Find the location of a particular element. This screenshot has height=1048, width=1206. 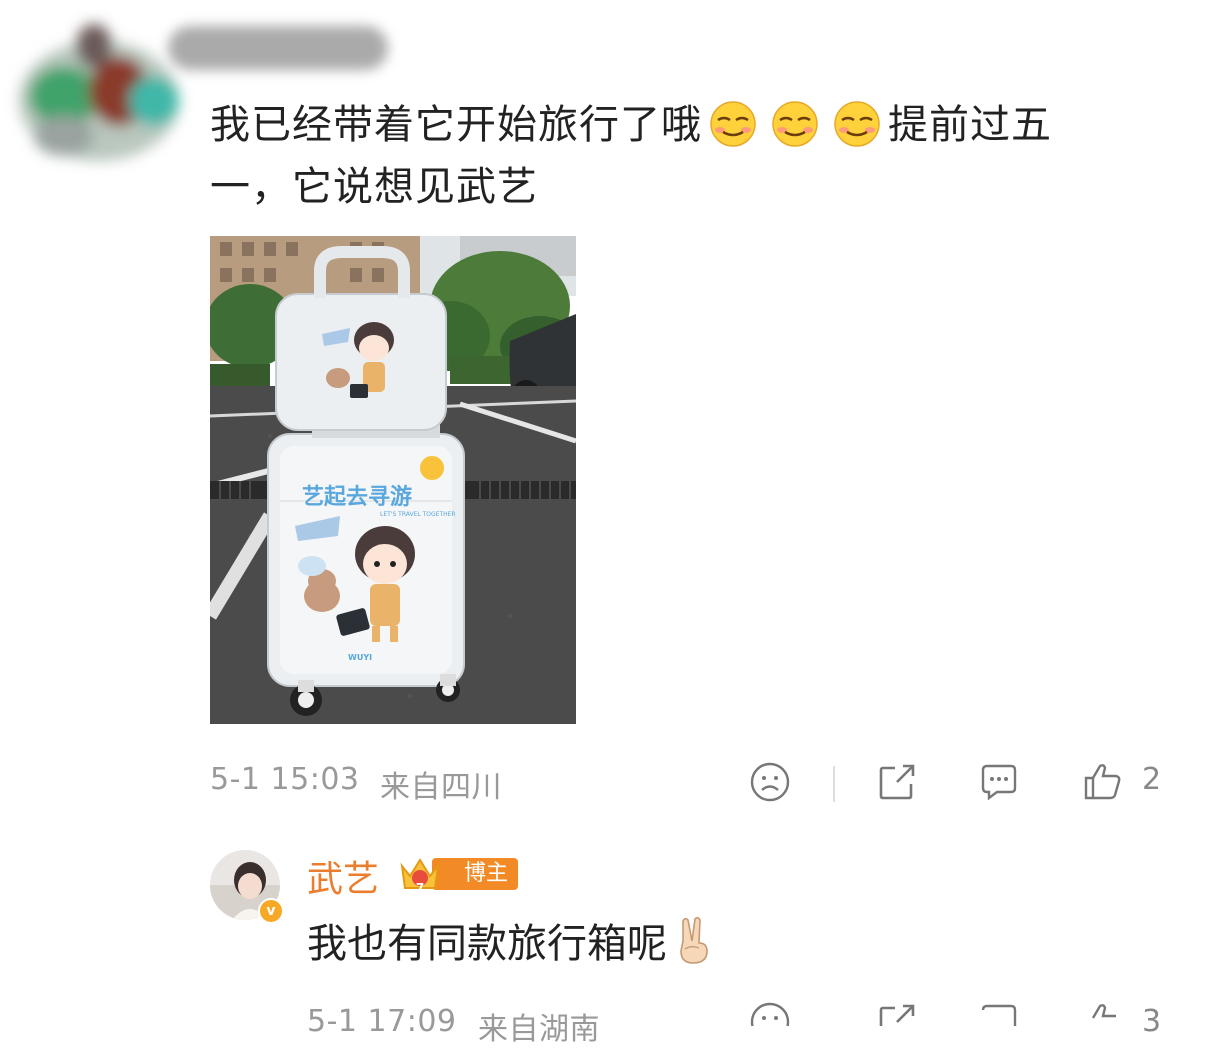

comment-text: 我已经带着它开始旅行了哦 提前过五 一，它说想见武艺 is located at coordinates (690, 156).